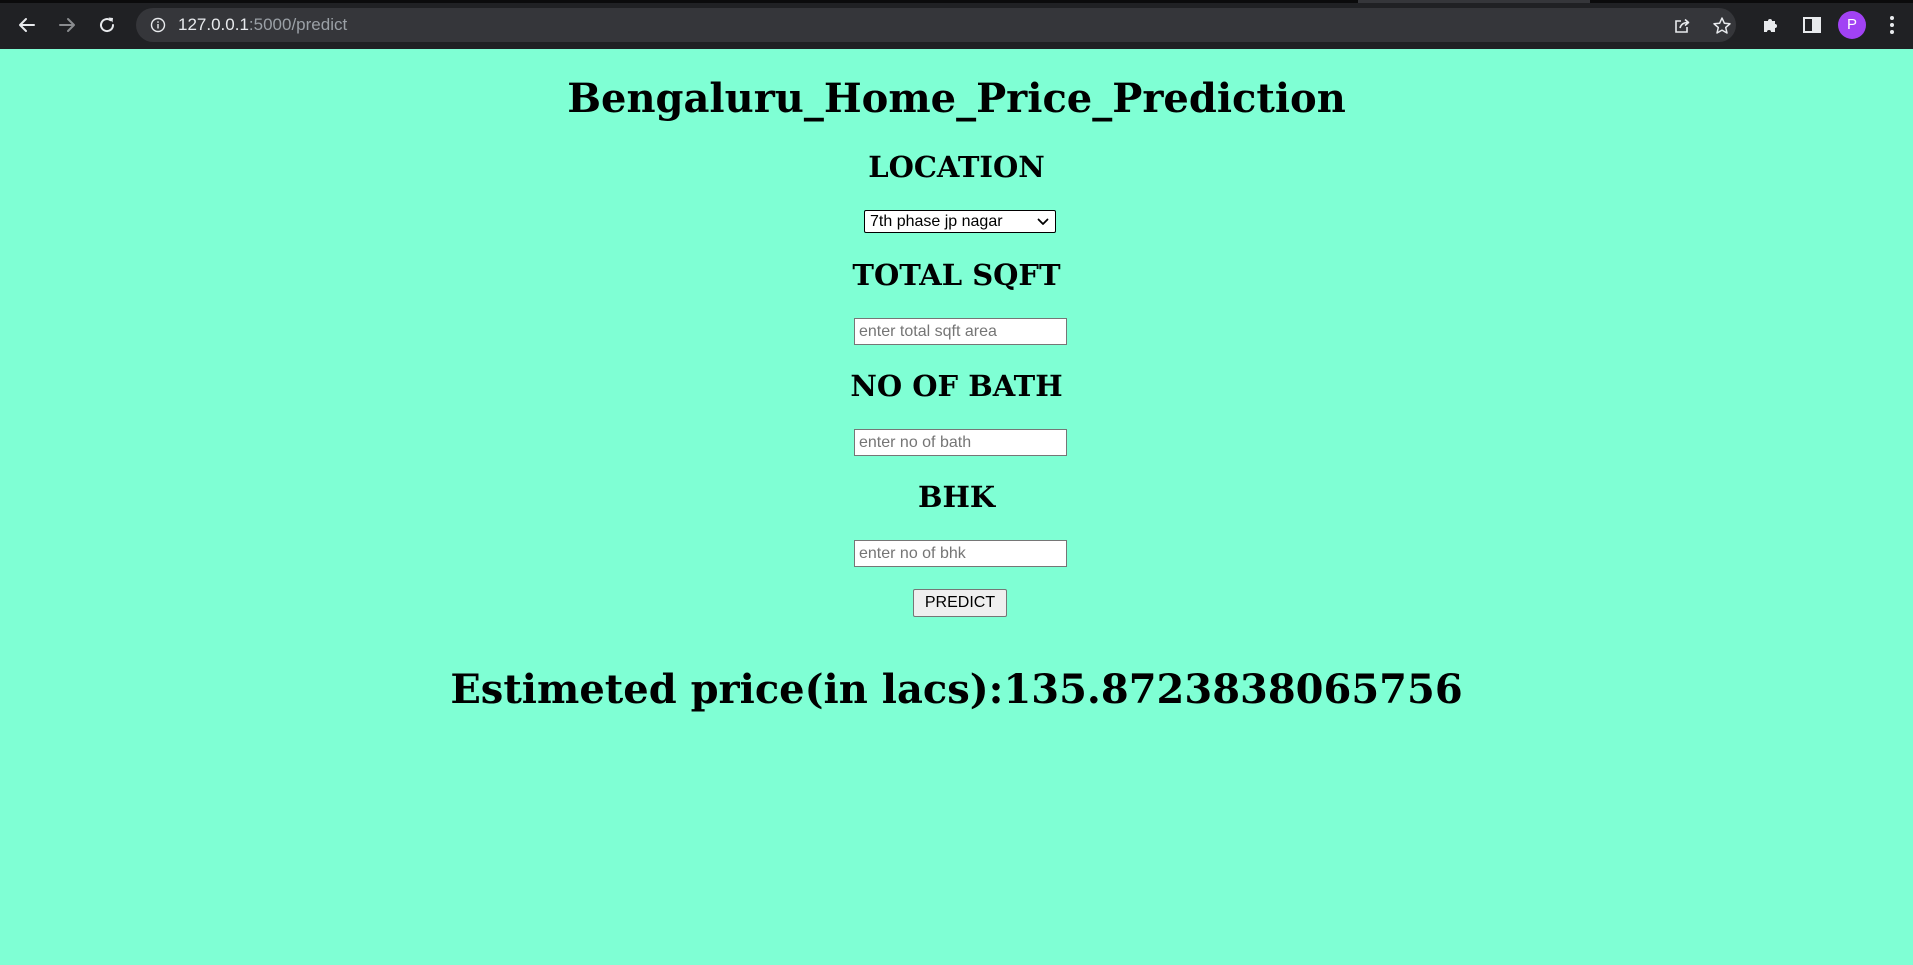 The image size is (1913, 965). Describe the element at coordinates (960, 553) in the screenshot. I see `bhk-input` at that location.